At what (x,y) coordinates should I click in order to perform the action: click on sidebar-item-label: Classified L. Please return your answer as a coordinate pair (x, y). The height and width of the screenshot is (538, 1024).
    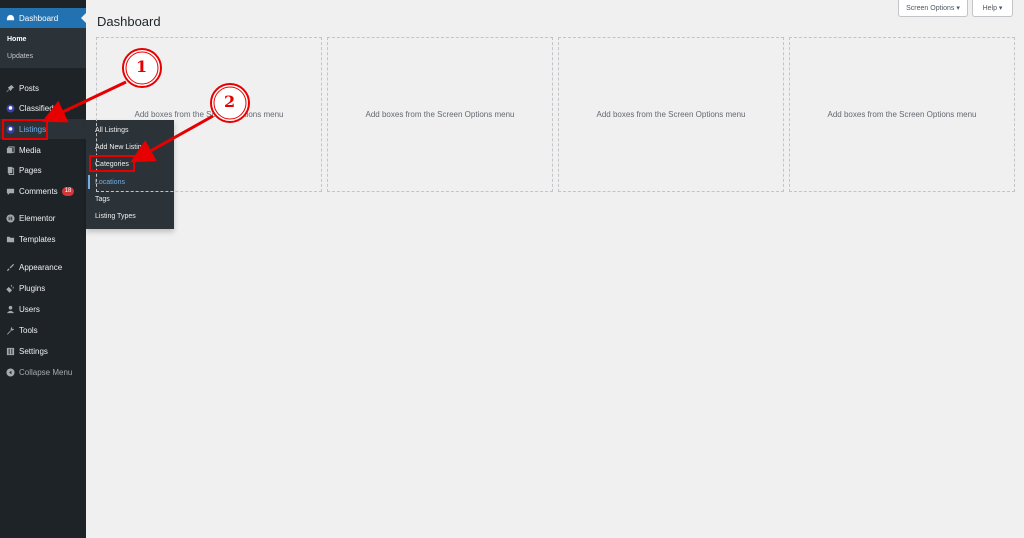
    Looking at the image, I should click on (40, 108).